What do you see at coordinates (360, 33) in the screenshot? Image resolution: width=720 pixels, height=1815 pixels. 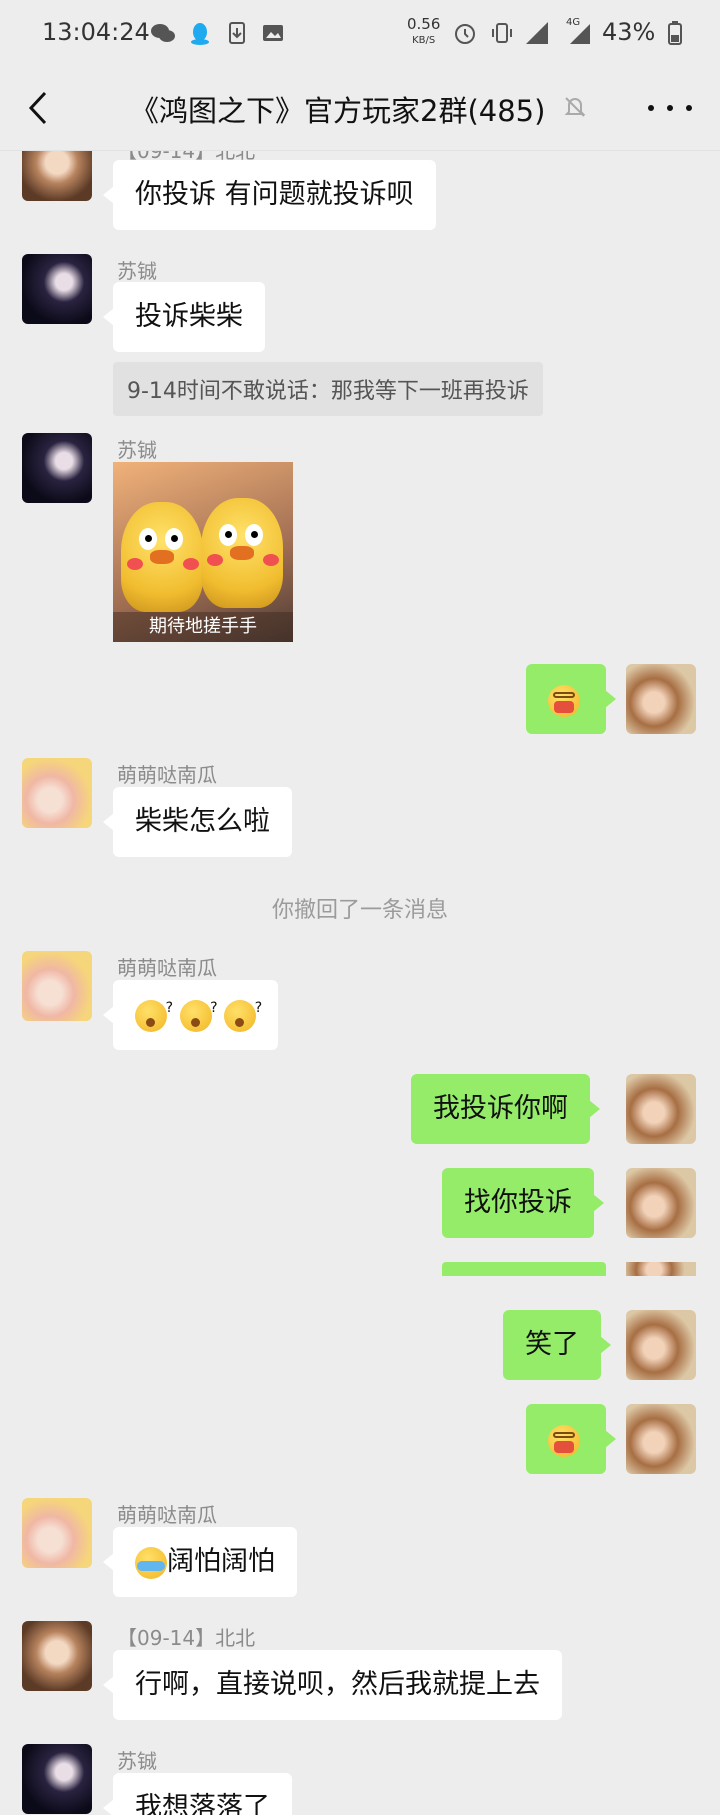 I see `status-bar: 13:04:24 0.56 KB/S 4G 43%` at bounding box center [360, 33].